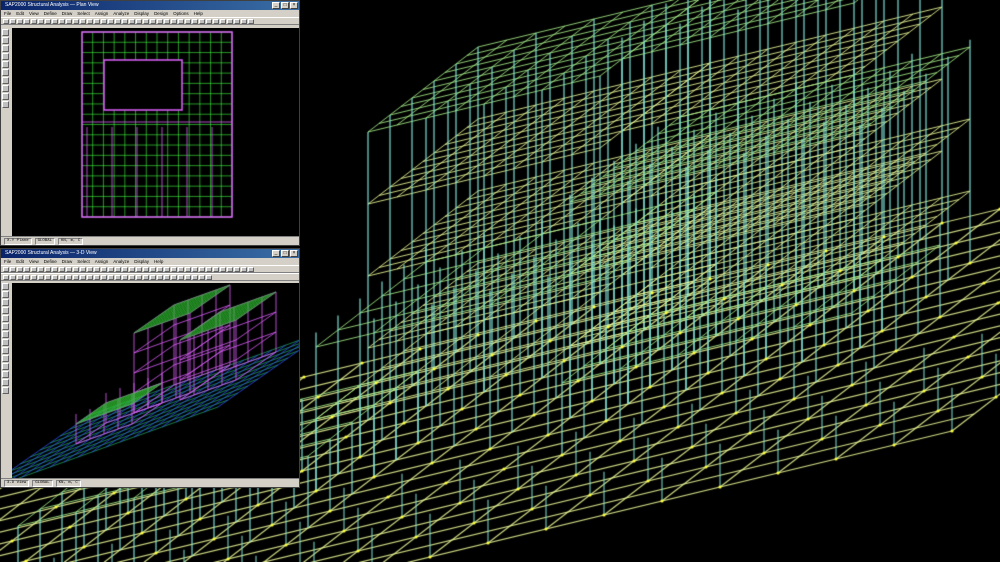  I want to click on menu-item: Assign, so click(102, 261).